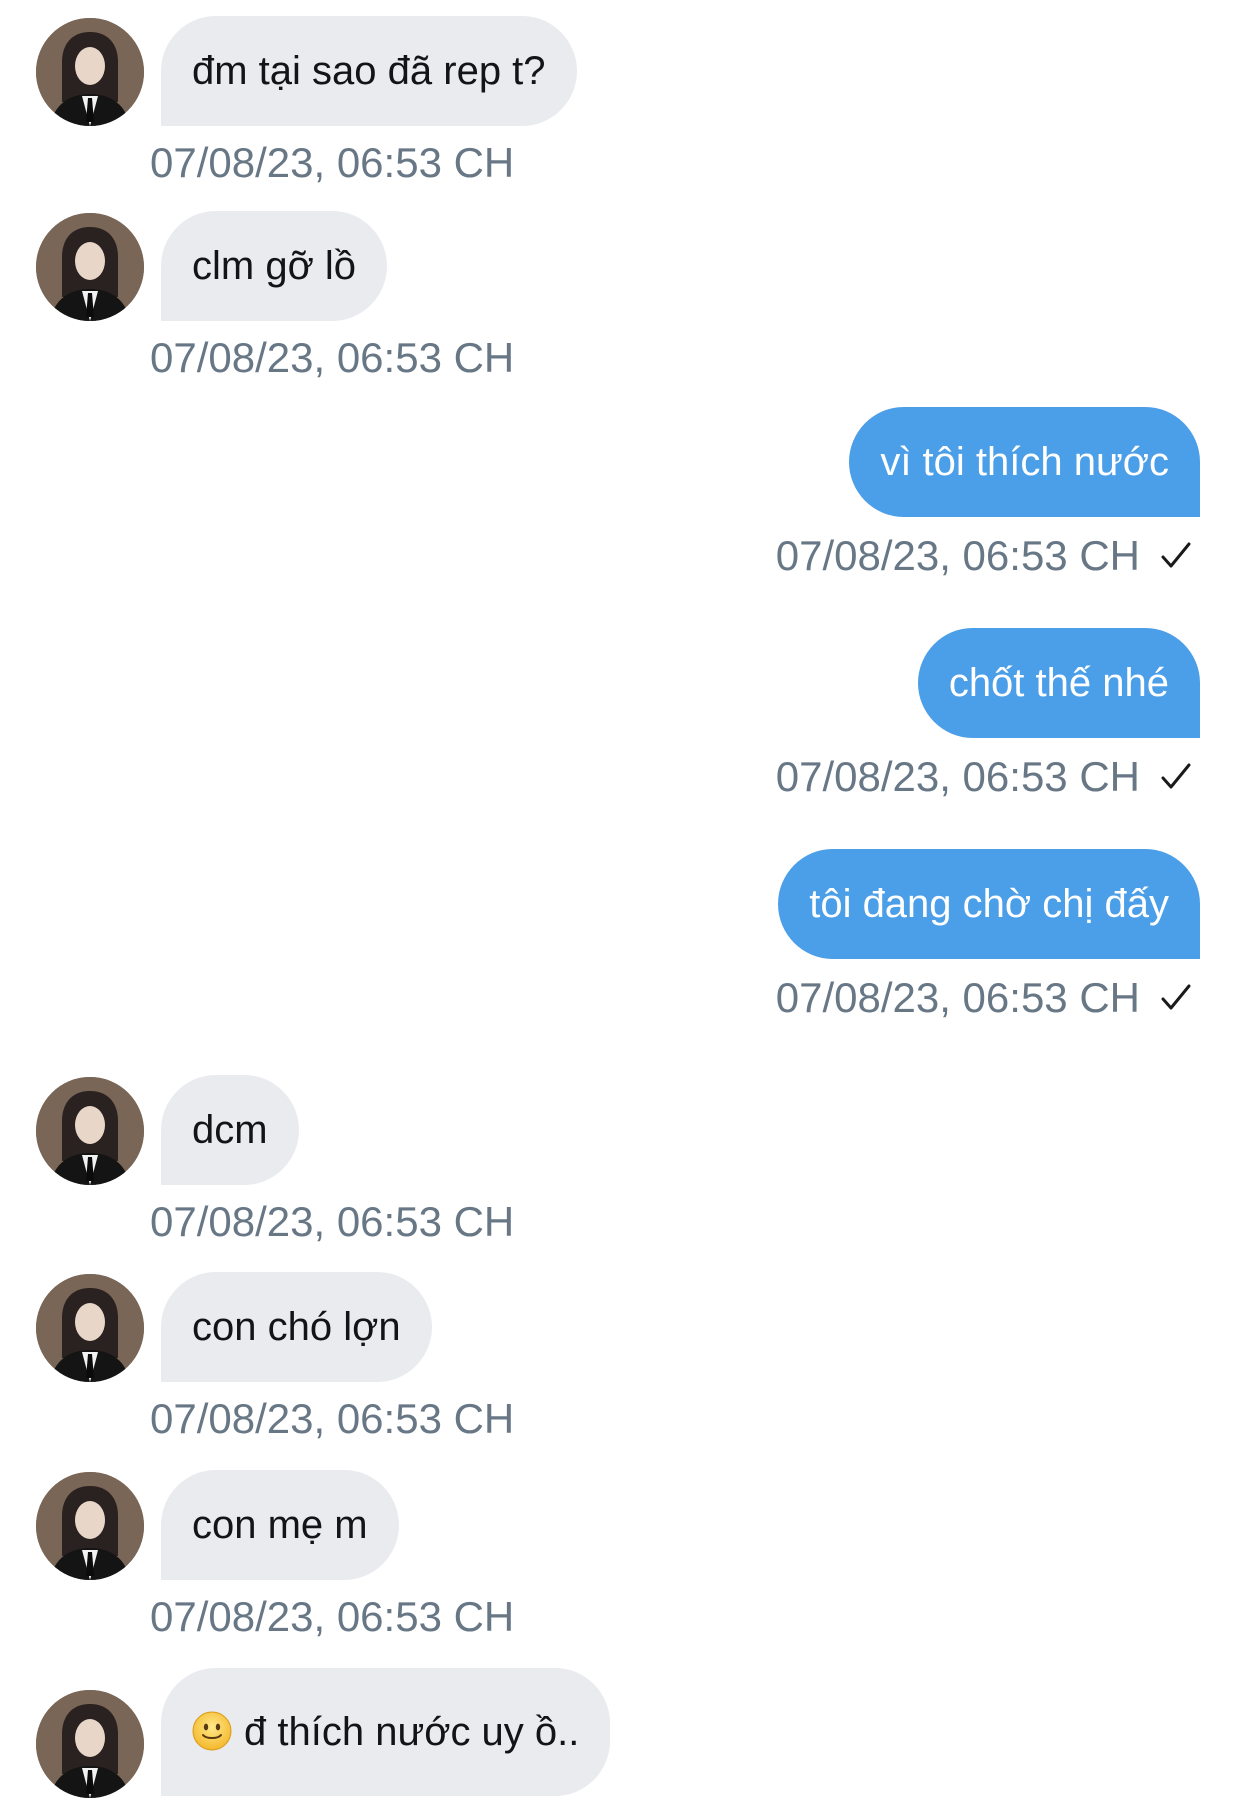 The image size is (1242, 1818). Describe the element at coordinates (212, 1731) in the screenshot. I see `slightly-smiling-face-icon` at that location.